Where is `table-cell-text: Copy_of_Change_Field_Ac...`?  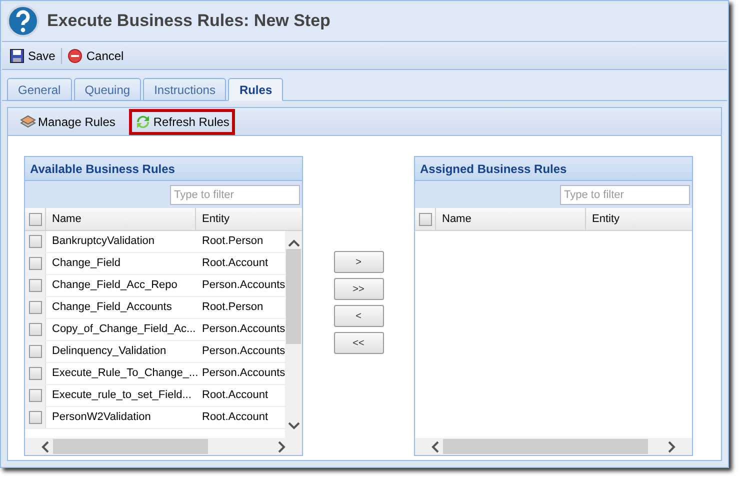 table-cell-text: Copy_of_Change_Field_Ac... is located at coordinates (123, 330).